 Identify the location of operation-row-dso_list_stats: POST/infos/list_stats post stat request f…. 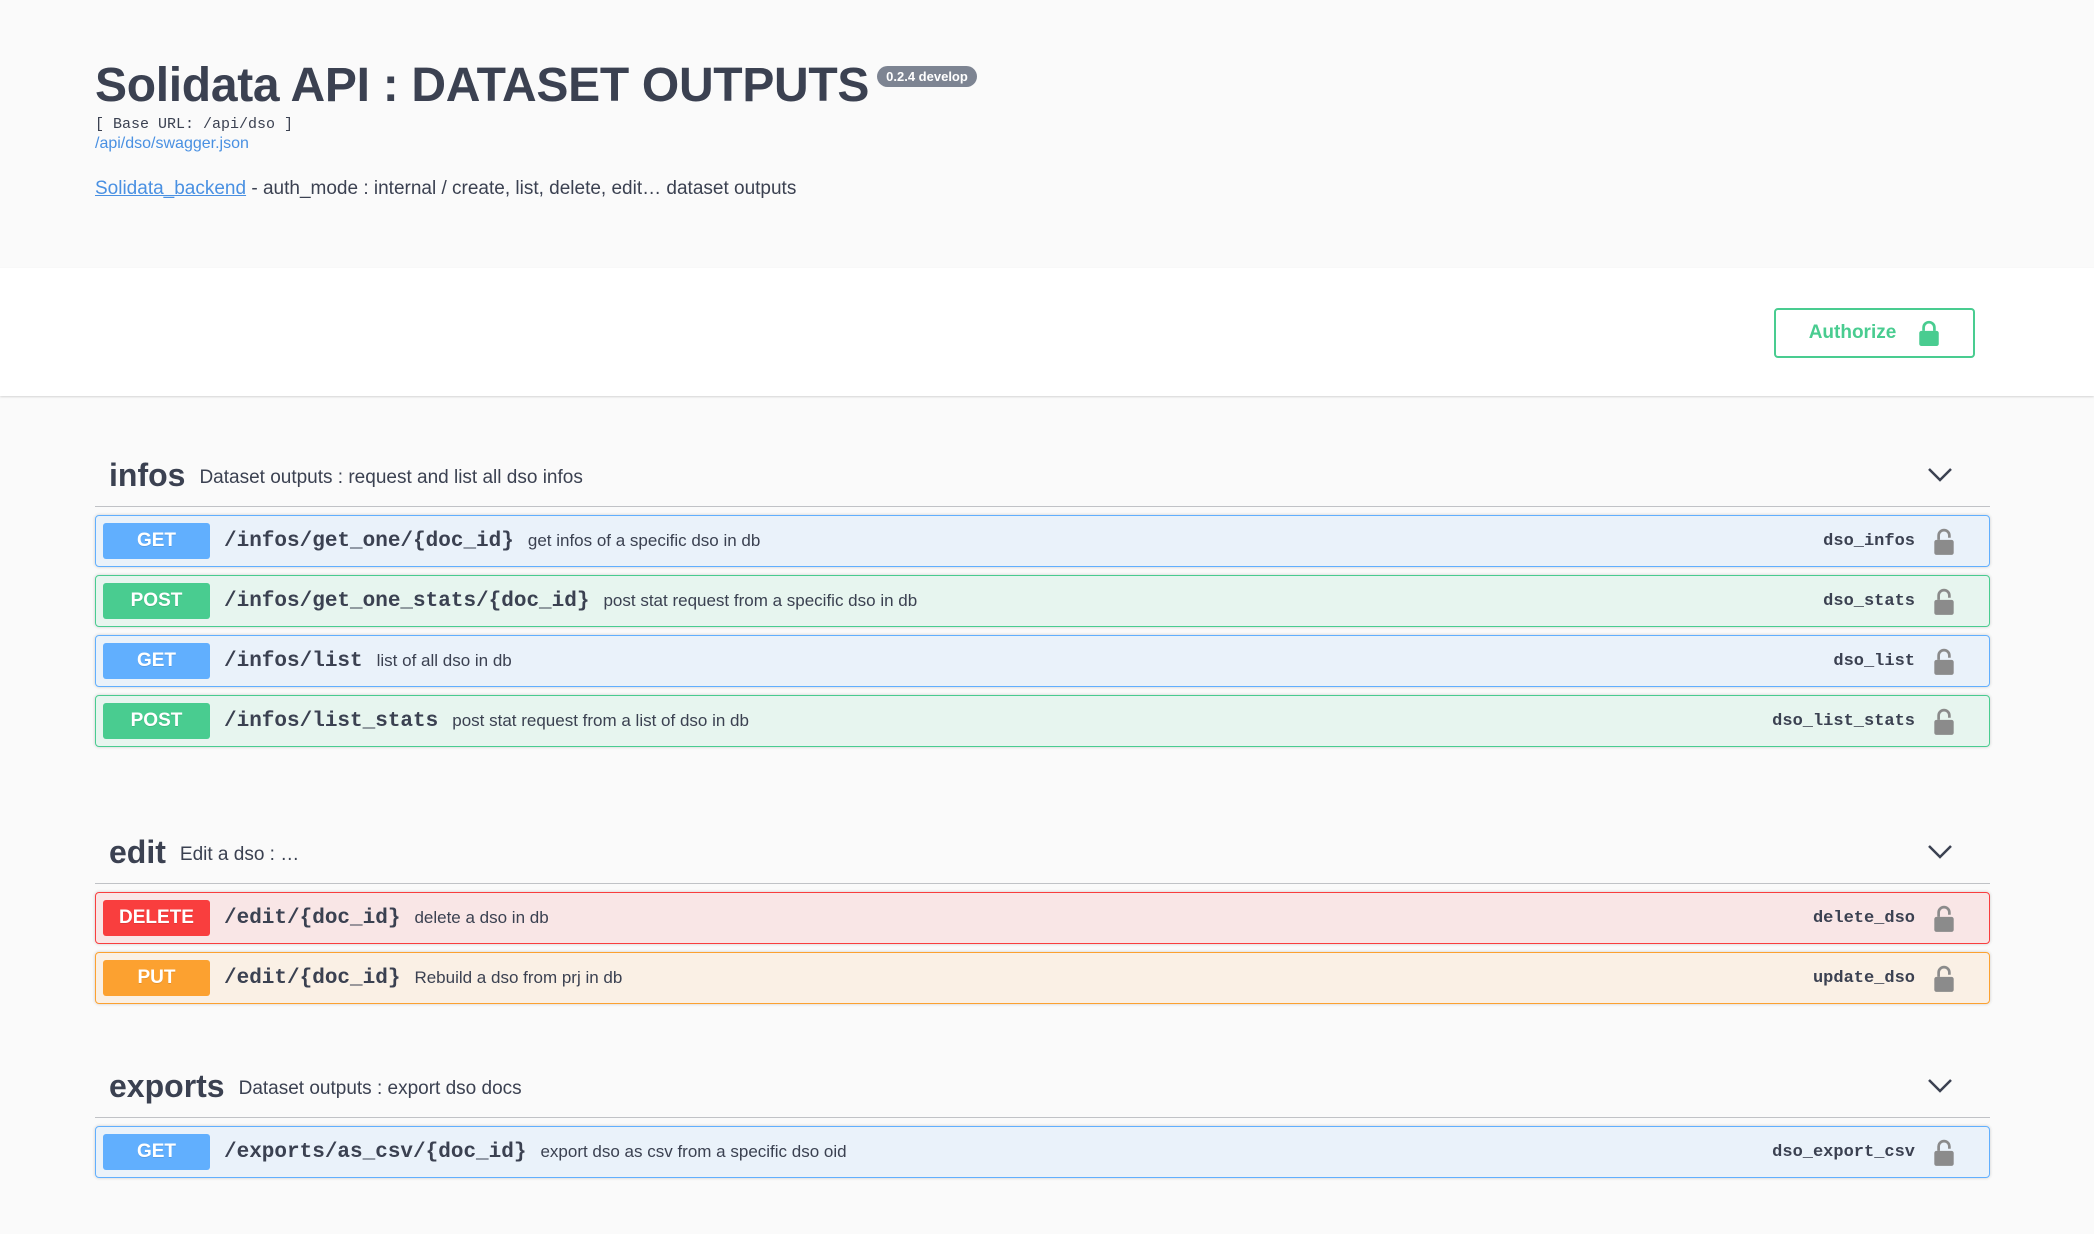
(1042, 721).